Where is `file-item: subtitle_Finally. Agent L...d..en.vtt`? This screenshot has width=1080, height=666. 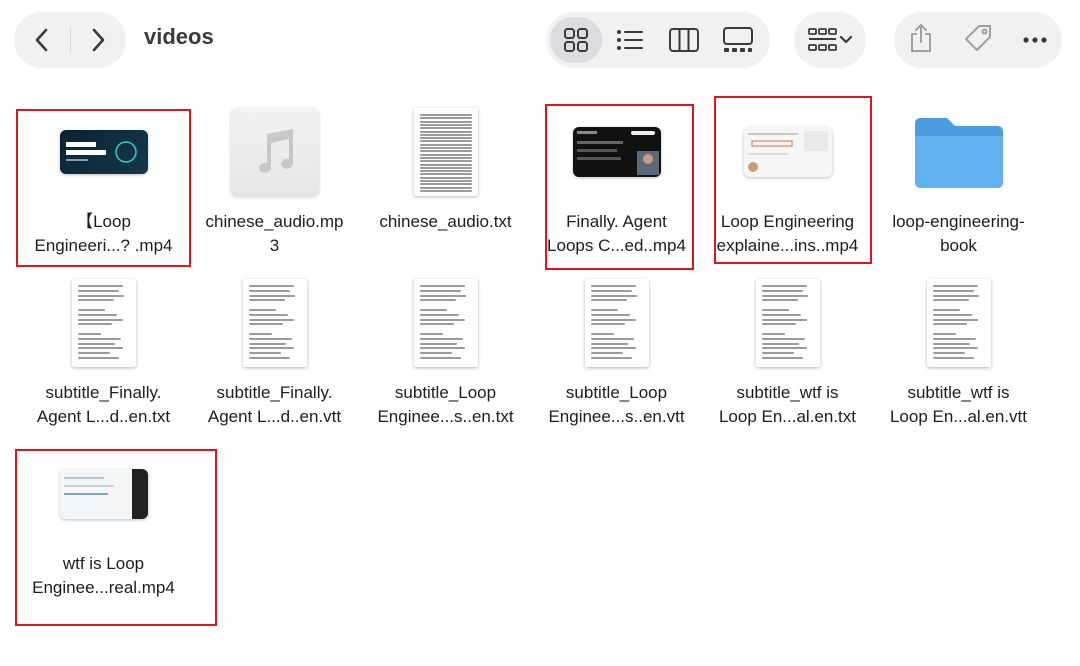
file-item: subtitle_Finally. Agent L...d..en.vtt is located at coordinates (274, 352).